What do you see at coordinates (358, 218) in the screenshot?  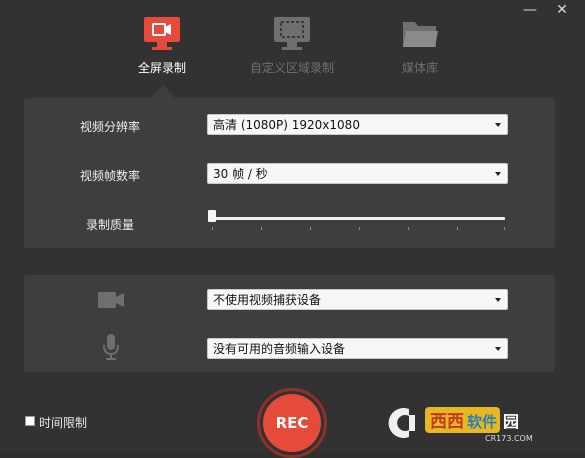 I see `quality-slider-track` at bounding box center [358, 218].